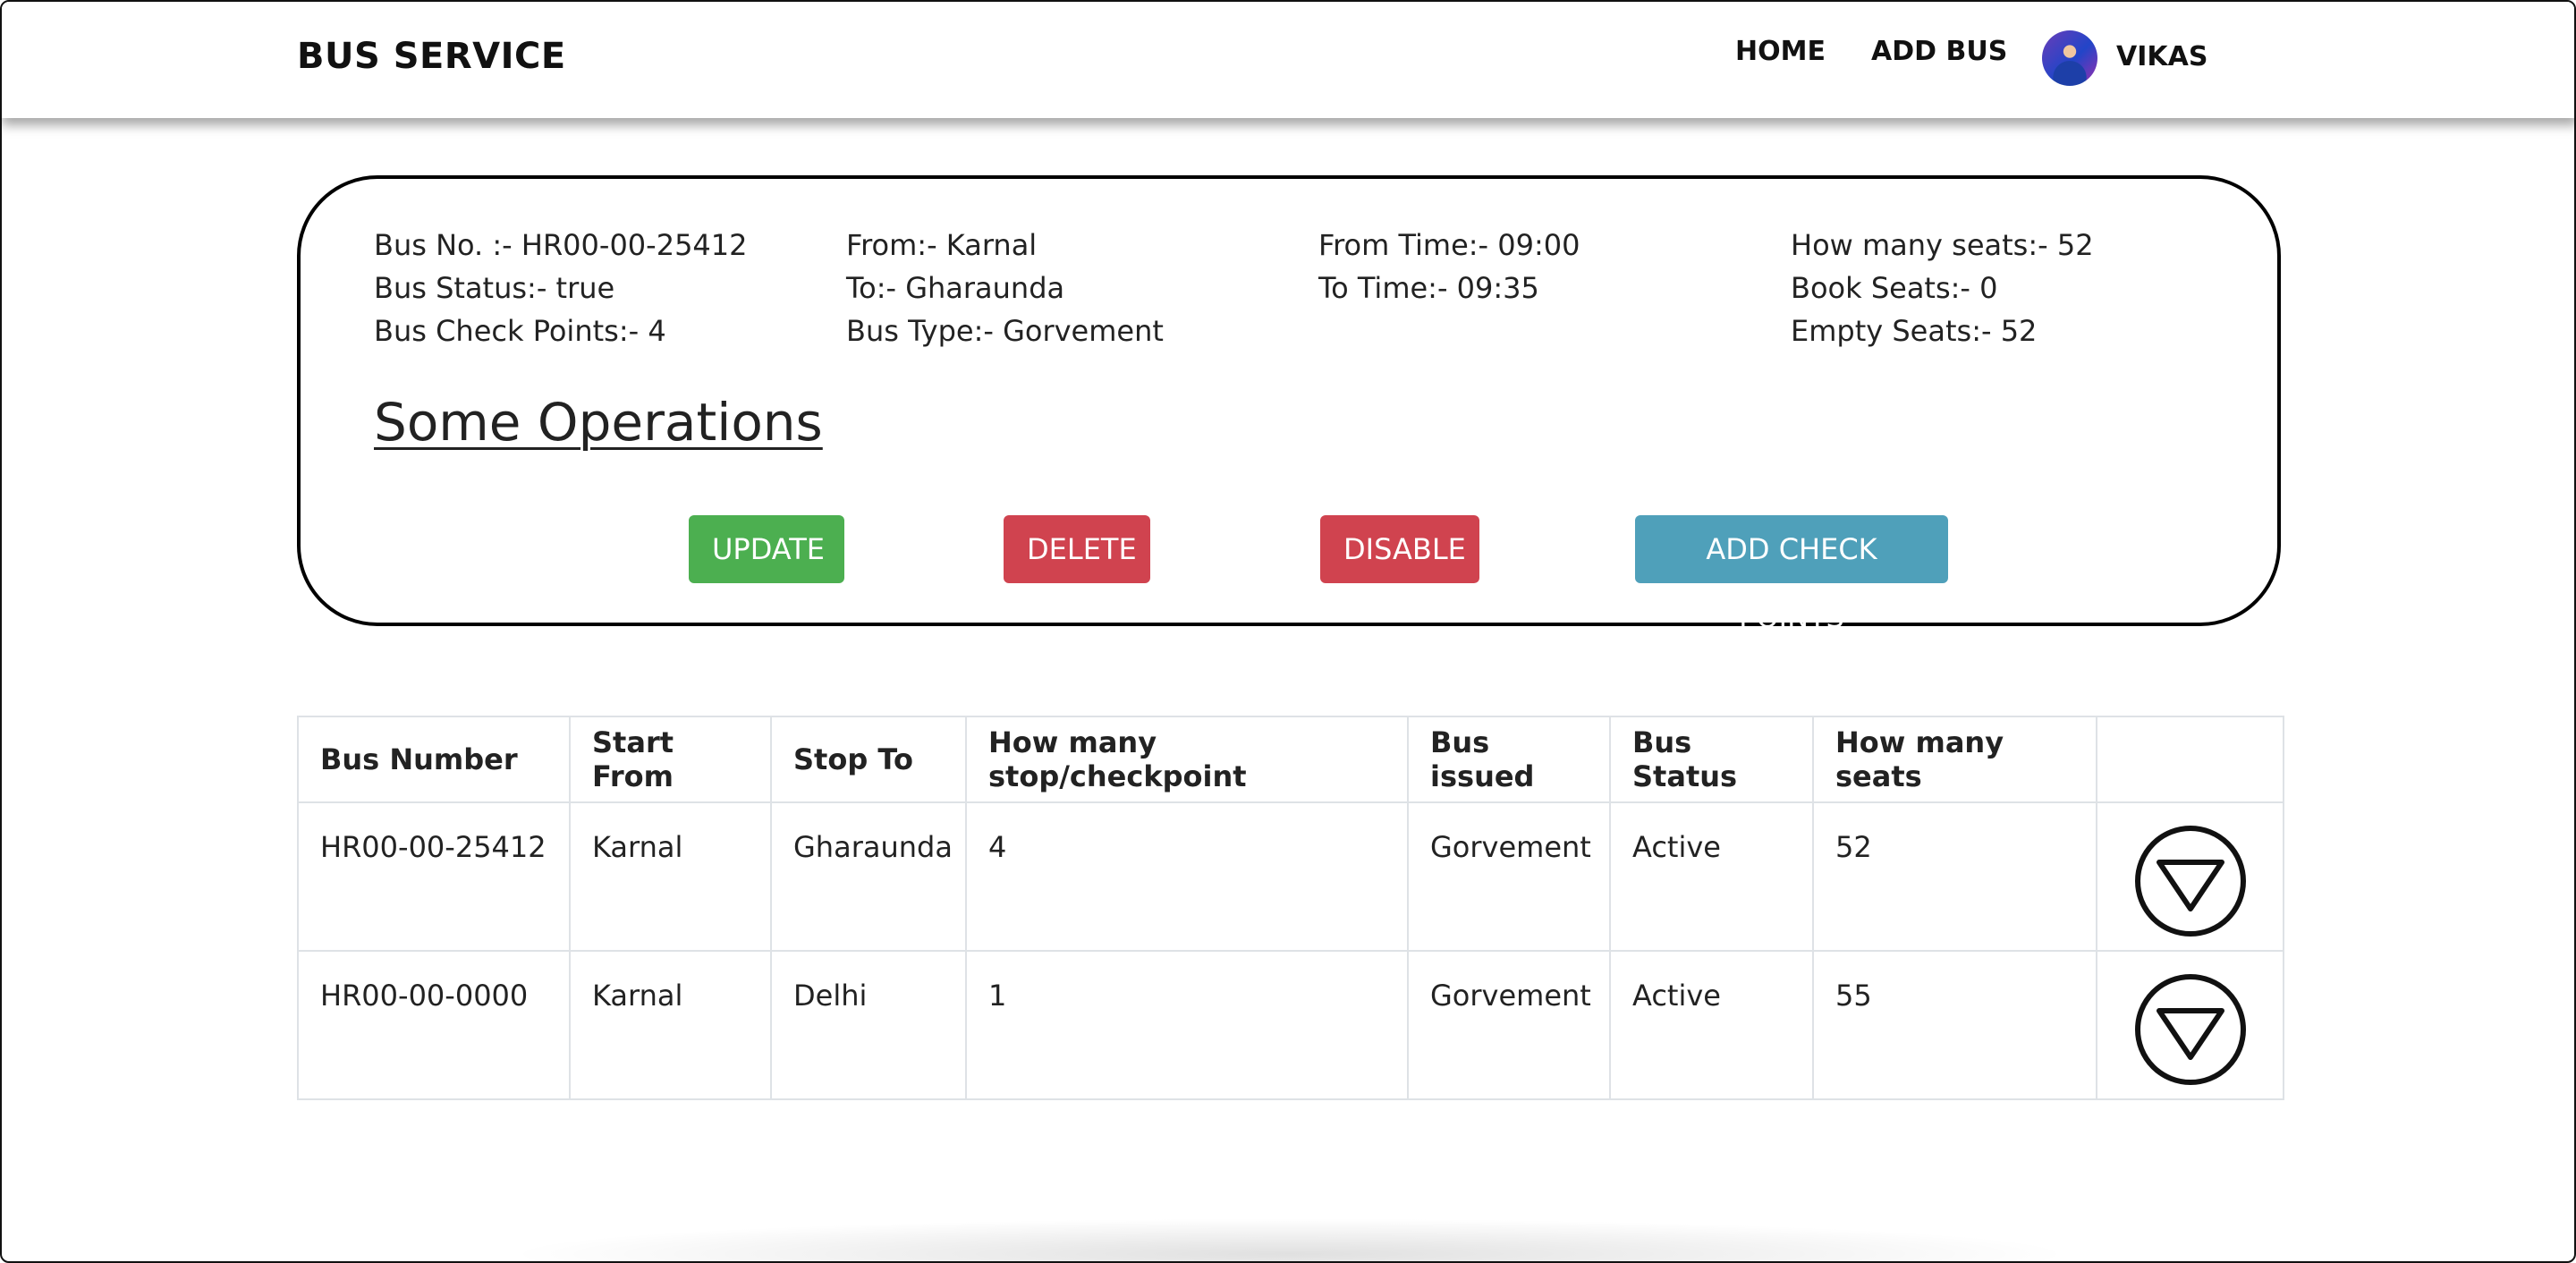 This screenshot has width=2576, height=1263. Describe the element at coordinates (868, 759) in the screenshot. I see `header-stop-to: Stop To` at that location.